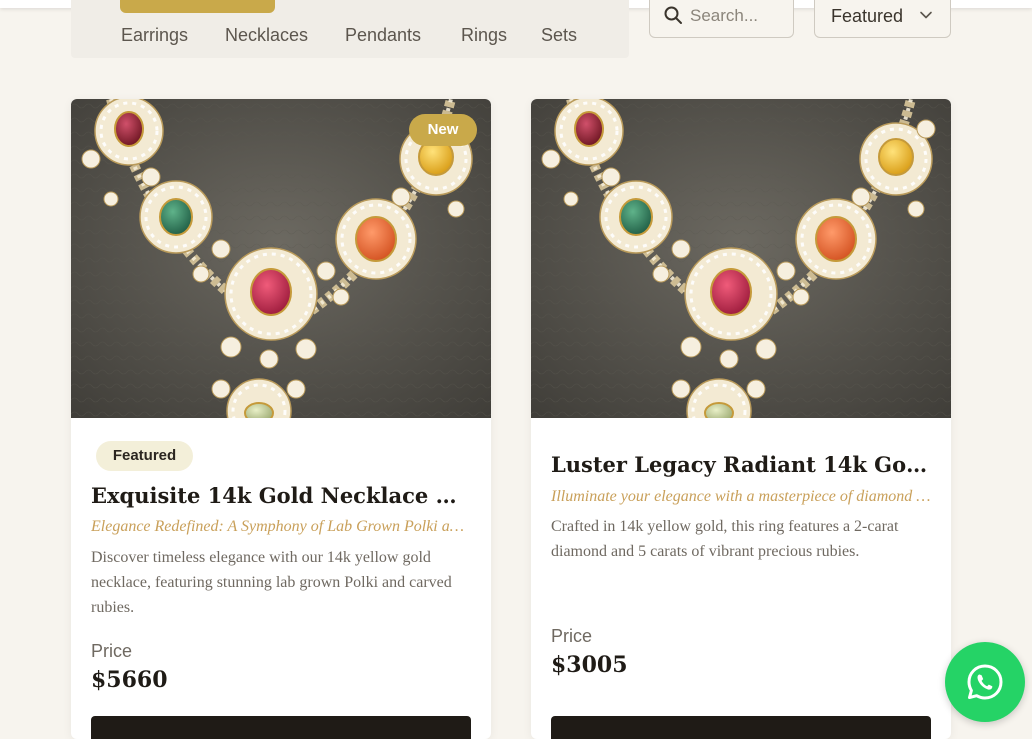 This screenshot has width=1032, height=739. Describe the element at coordinates (144, 456) in the screenshot. I see `featured-badge: Featured` at that location.